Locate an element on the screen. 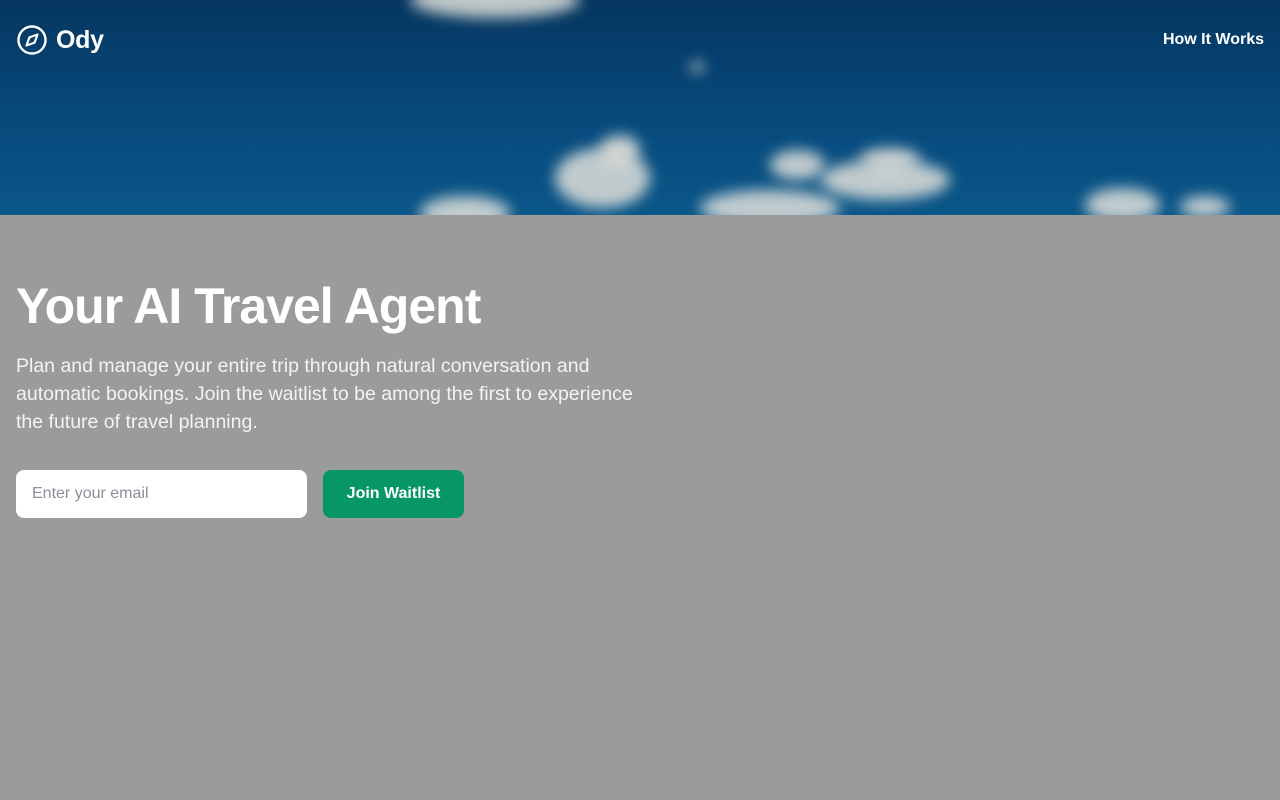 The width and height of the screenshot is (1280, 800). waitlist-form: Join Waitlist is located at coordinates (240, 494).